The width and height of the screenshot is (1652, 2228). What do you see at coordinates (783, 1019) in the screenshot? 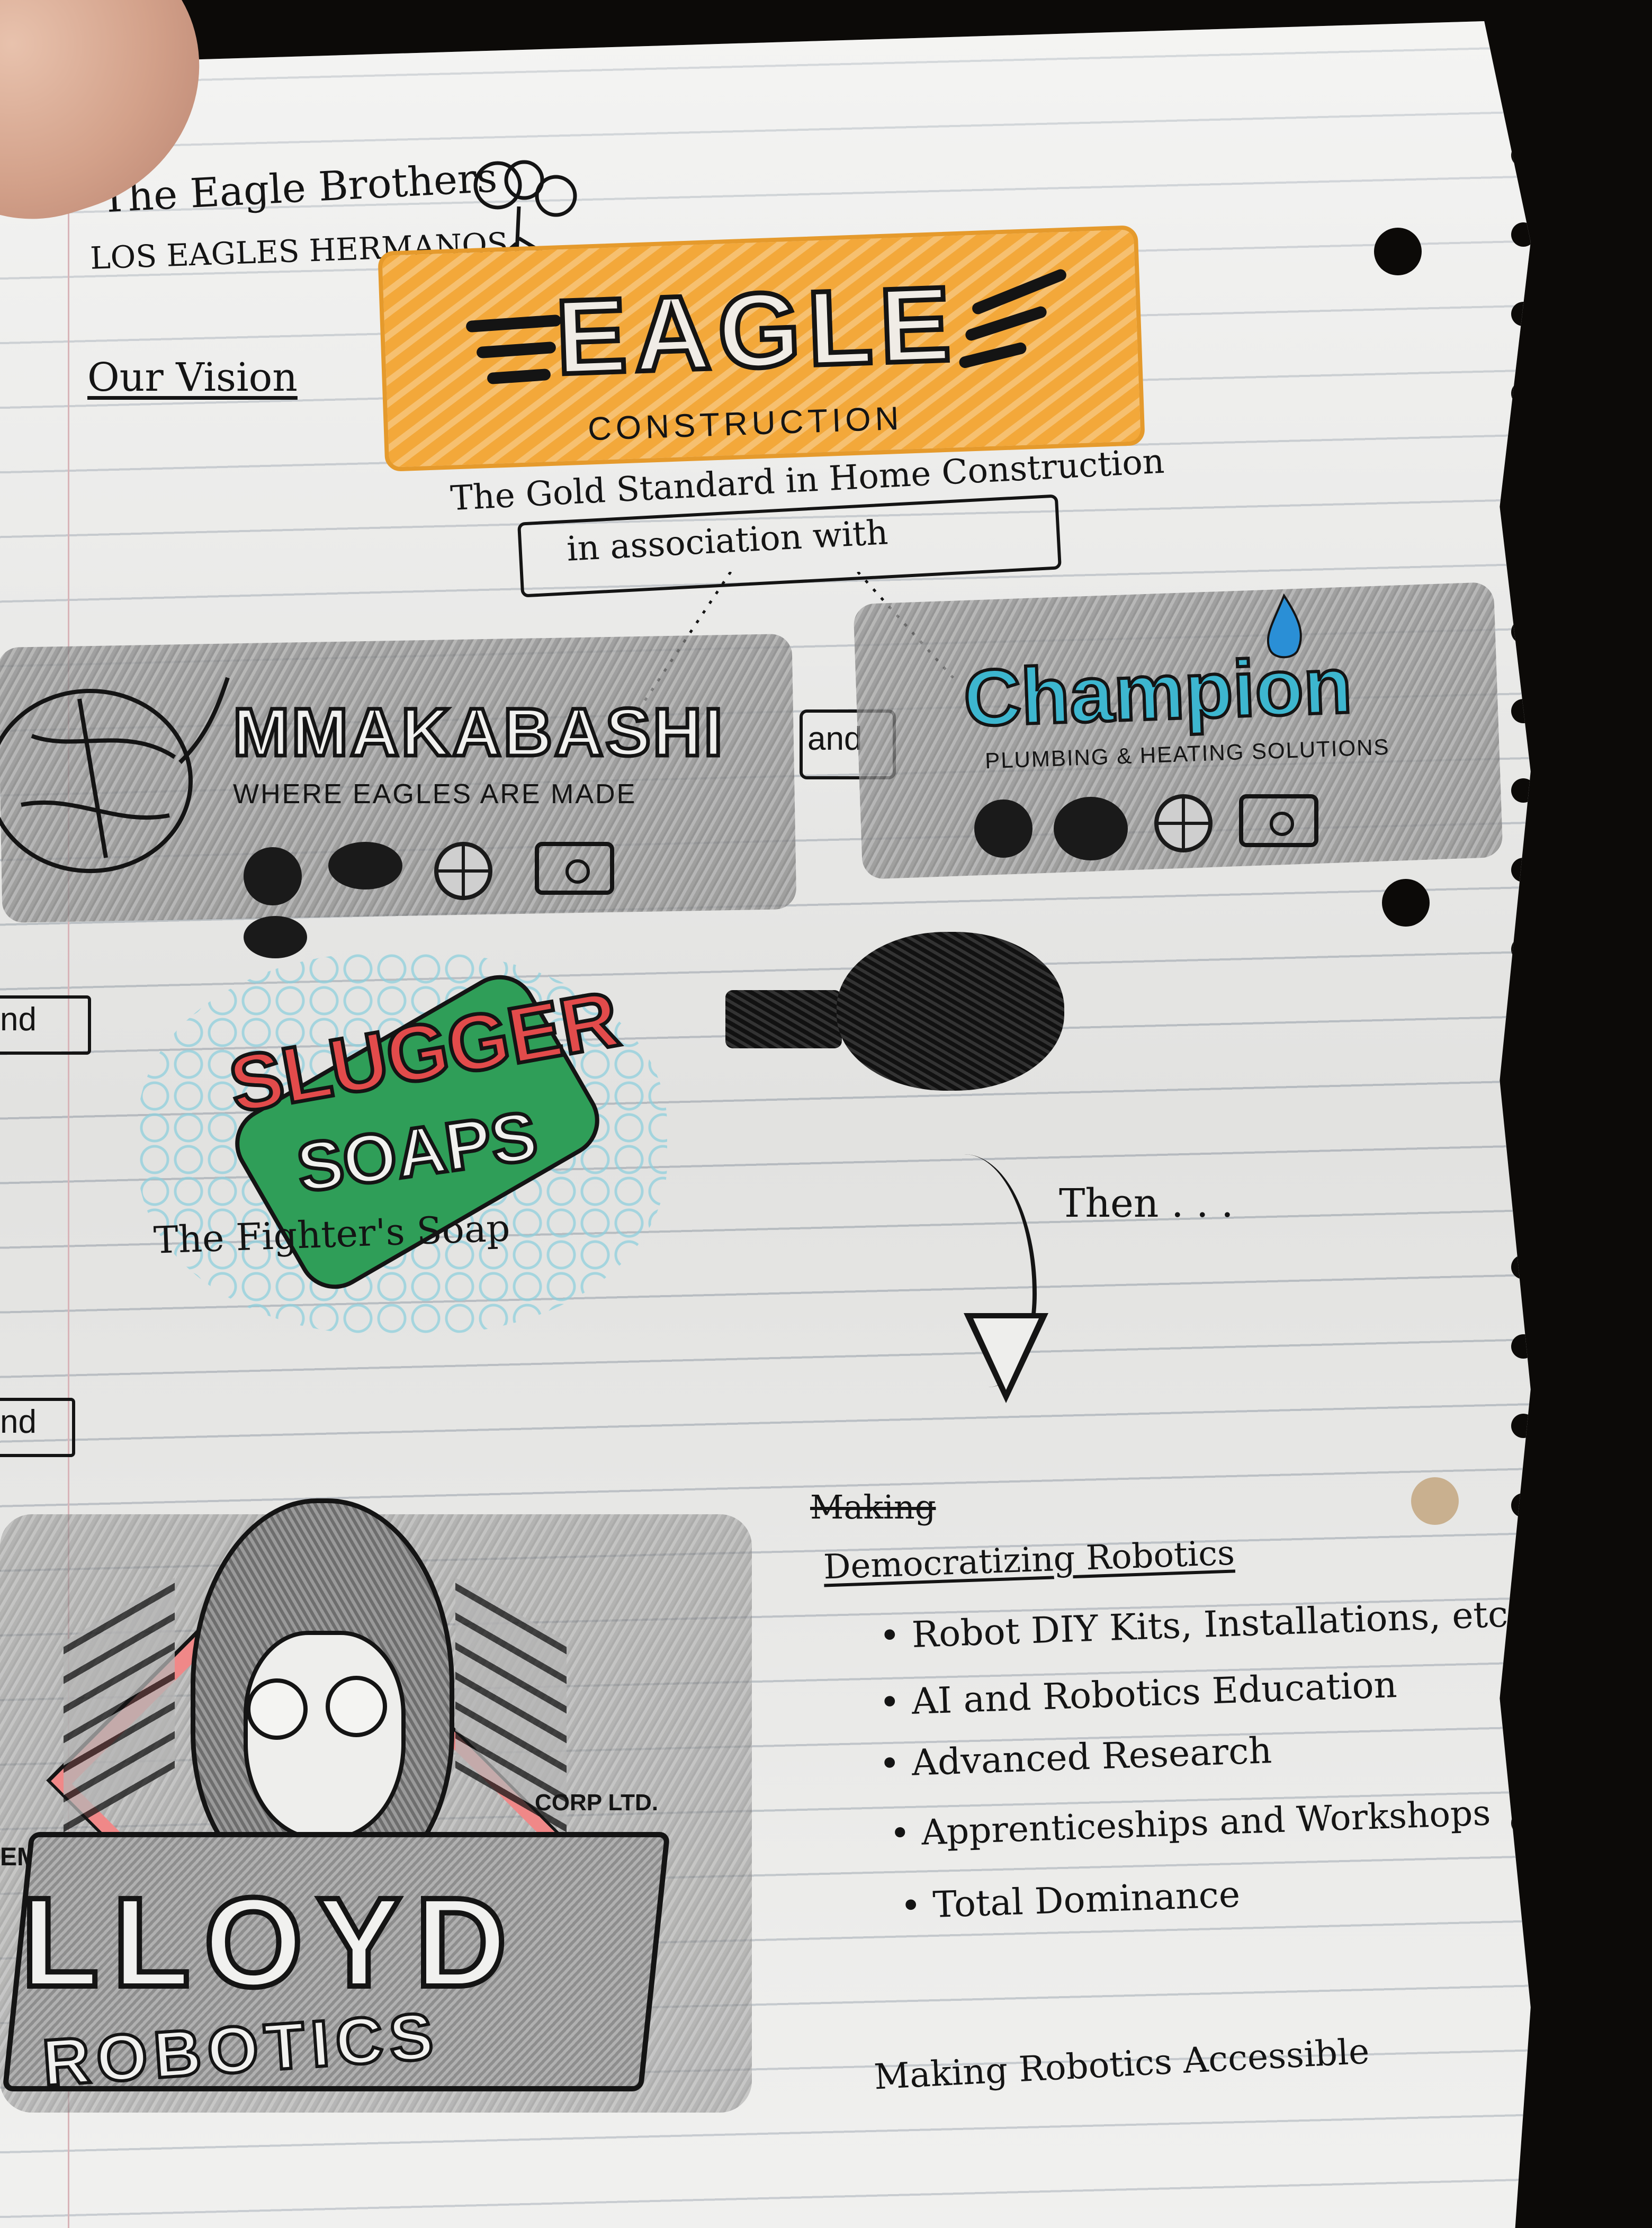
I see `scribble-bar` at bounding box center [783, 1019].